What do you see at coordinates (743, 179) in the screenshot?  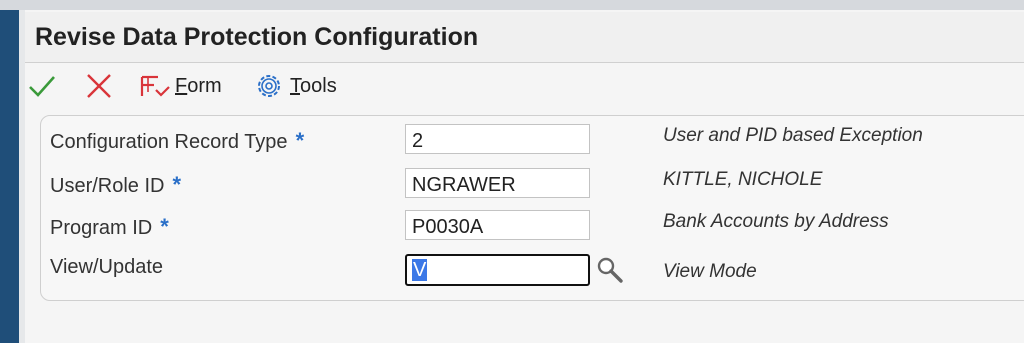 I see `user-role-id-description: KITTLE, NICHOLE` at bounding box center [743, 179].